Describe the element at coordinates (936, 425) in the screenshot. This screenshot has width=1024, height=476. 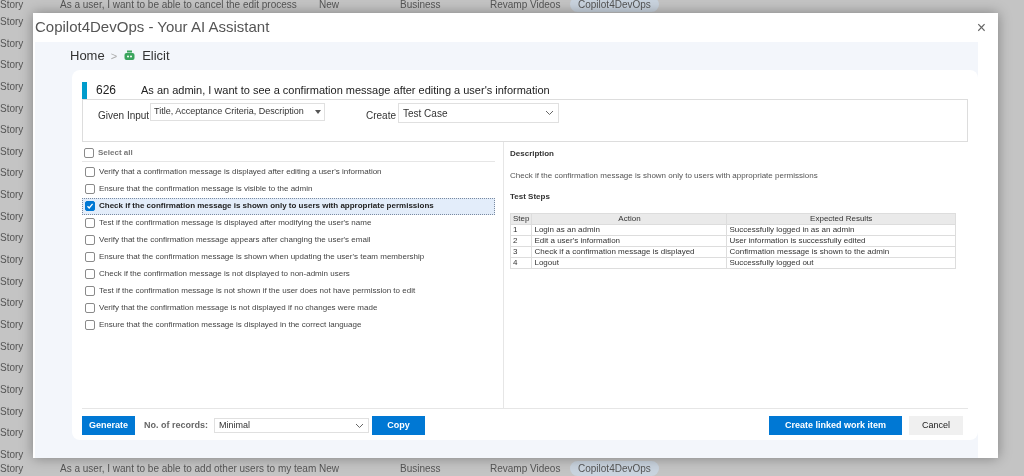
I see `cancel-button: Cancel` at that location.